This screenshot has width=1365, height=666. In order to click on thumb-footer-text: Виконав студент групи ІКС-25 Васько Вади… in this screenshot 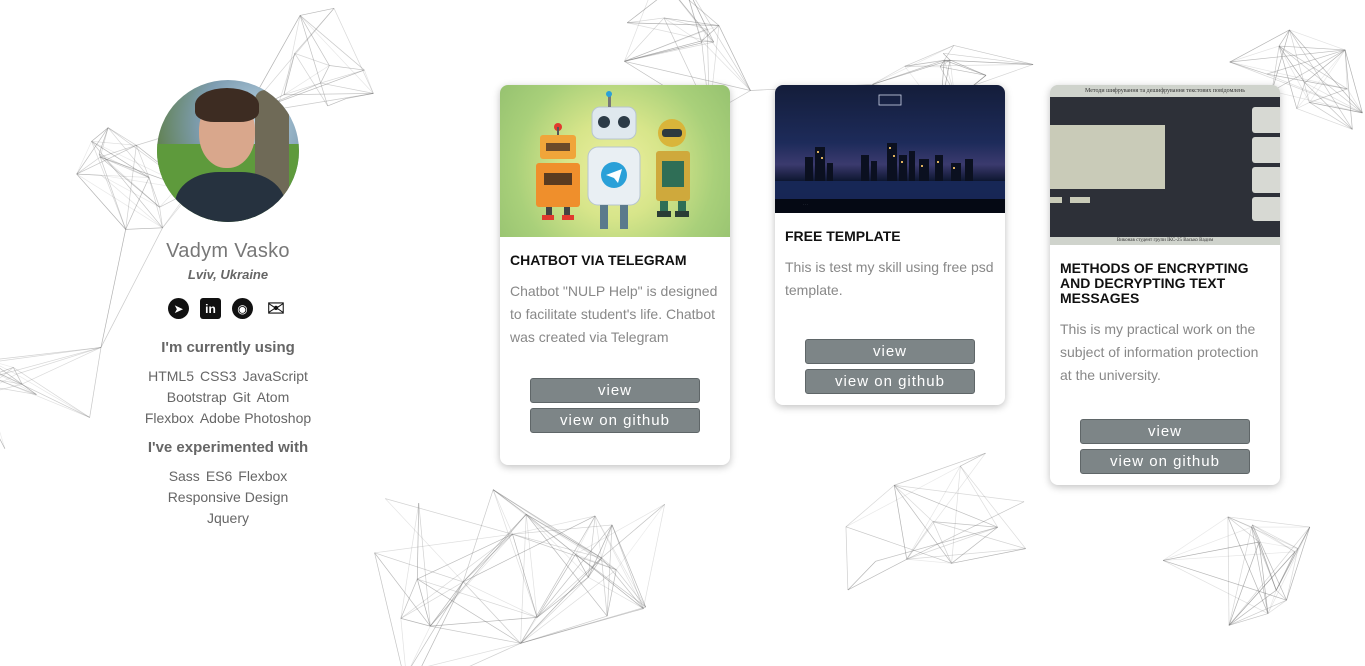, I will do `click(1165, 241)`.